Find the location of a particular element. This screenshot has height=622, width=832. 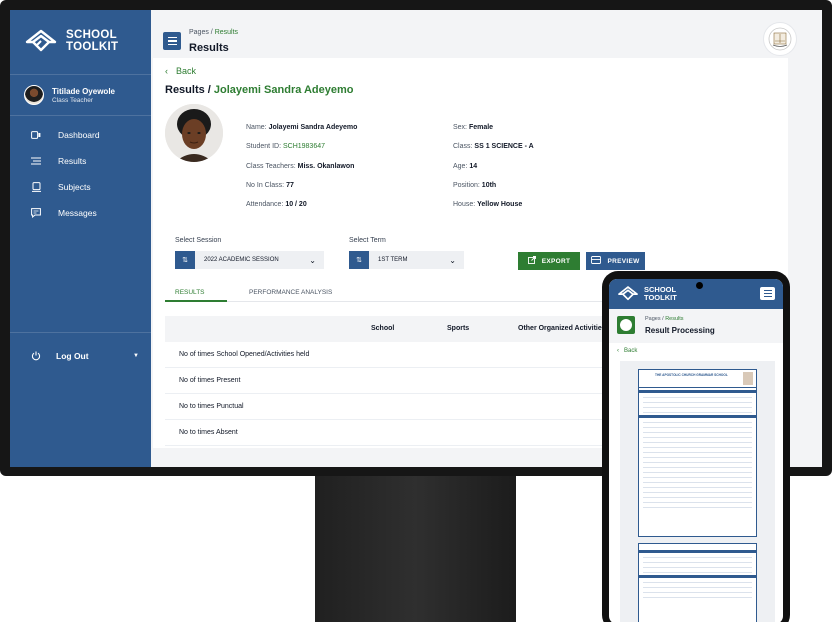

student-photo is located at coordinates (194, 133).